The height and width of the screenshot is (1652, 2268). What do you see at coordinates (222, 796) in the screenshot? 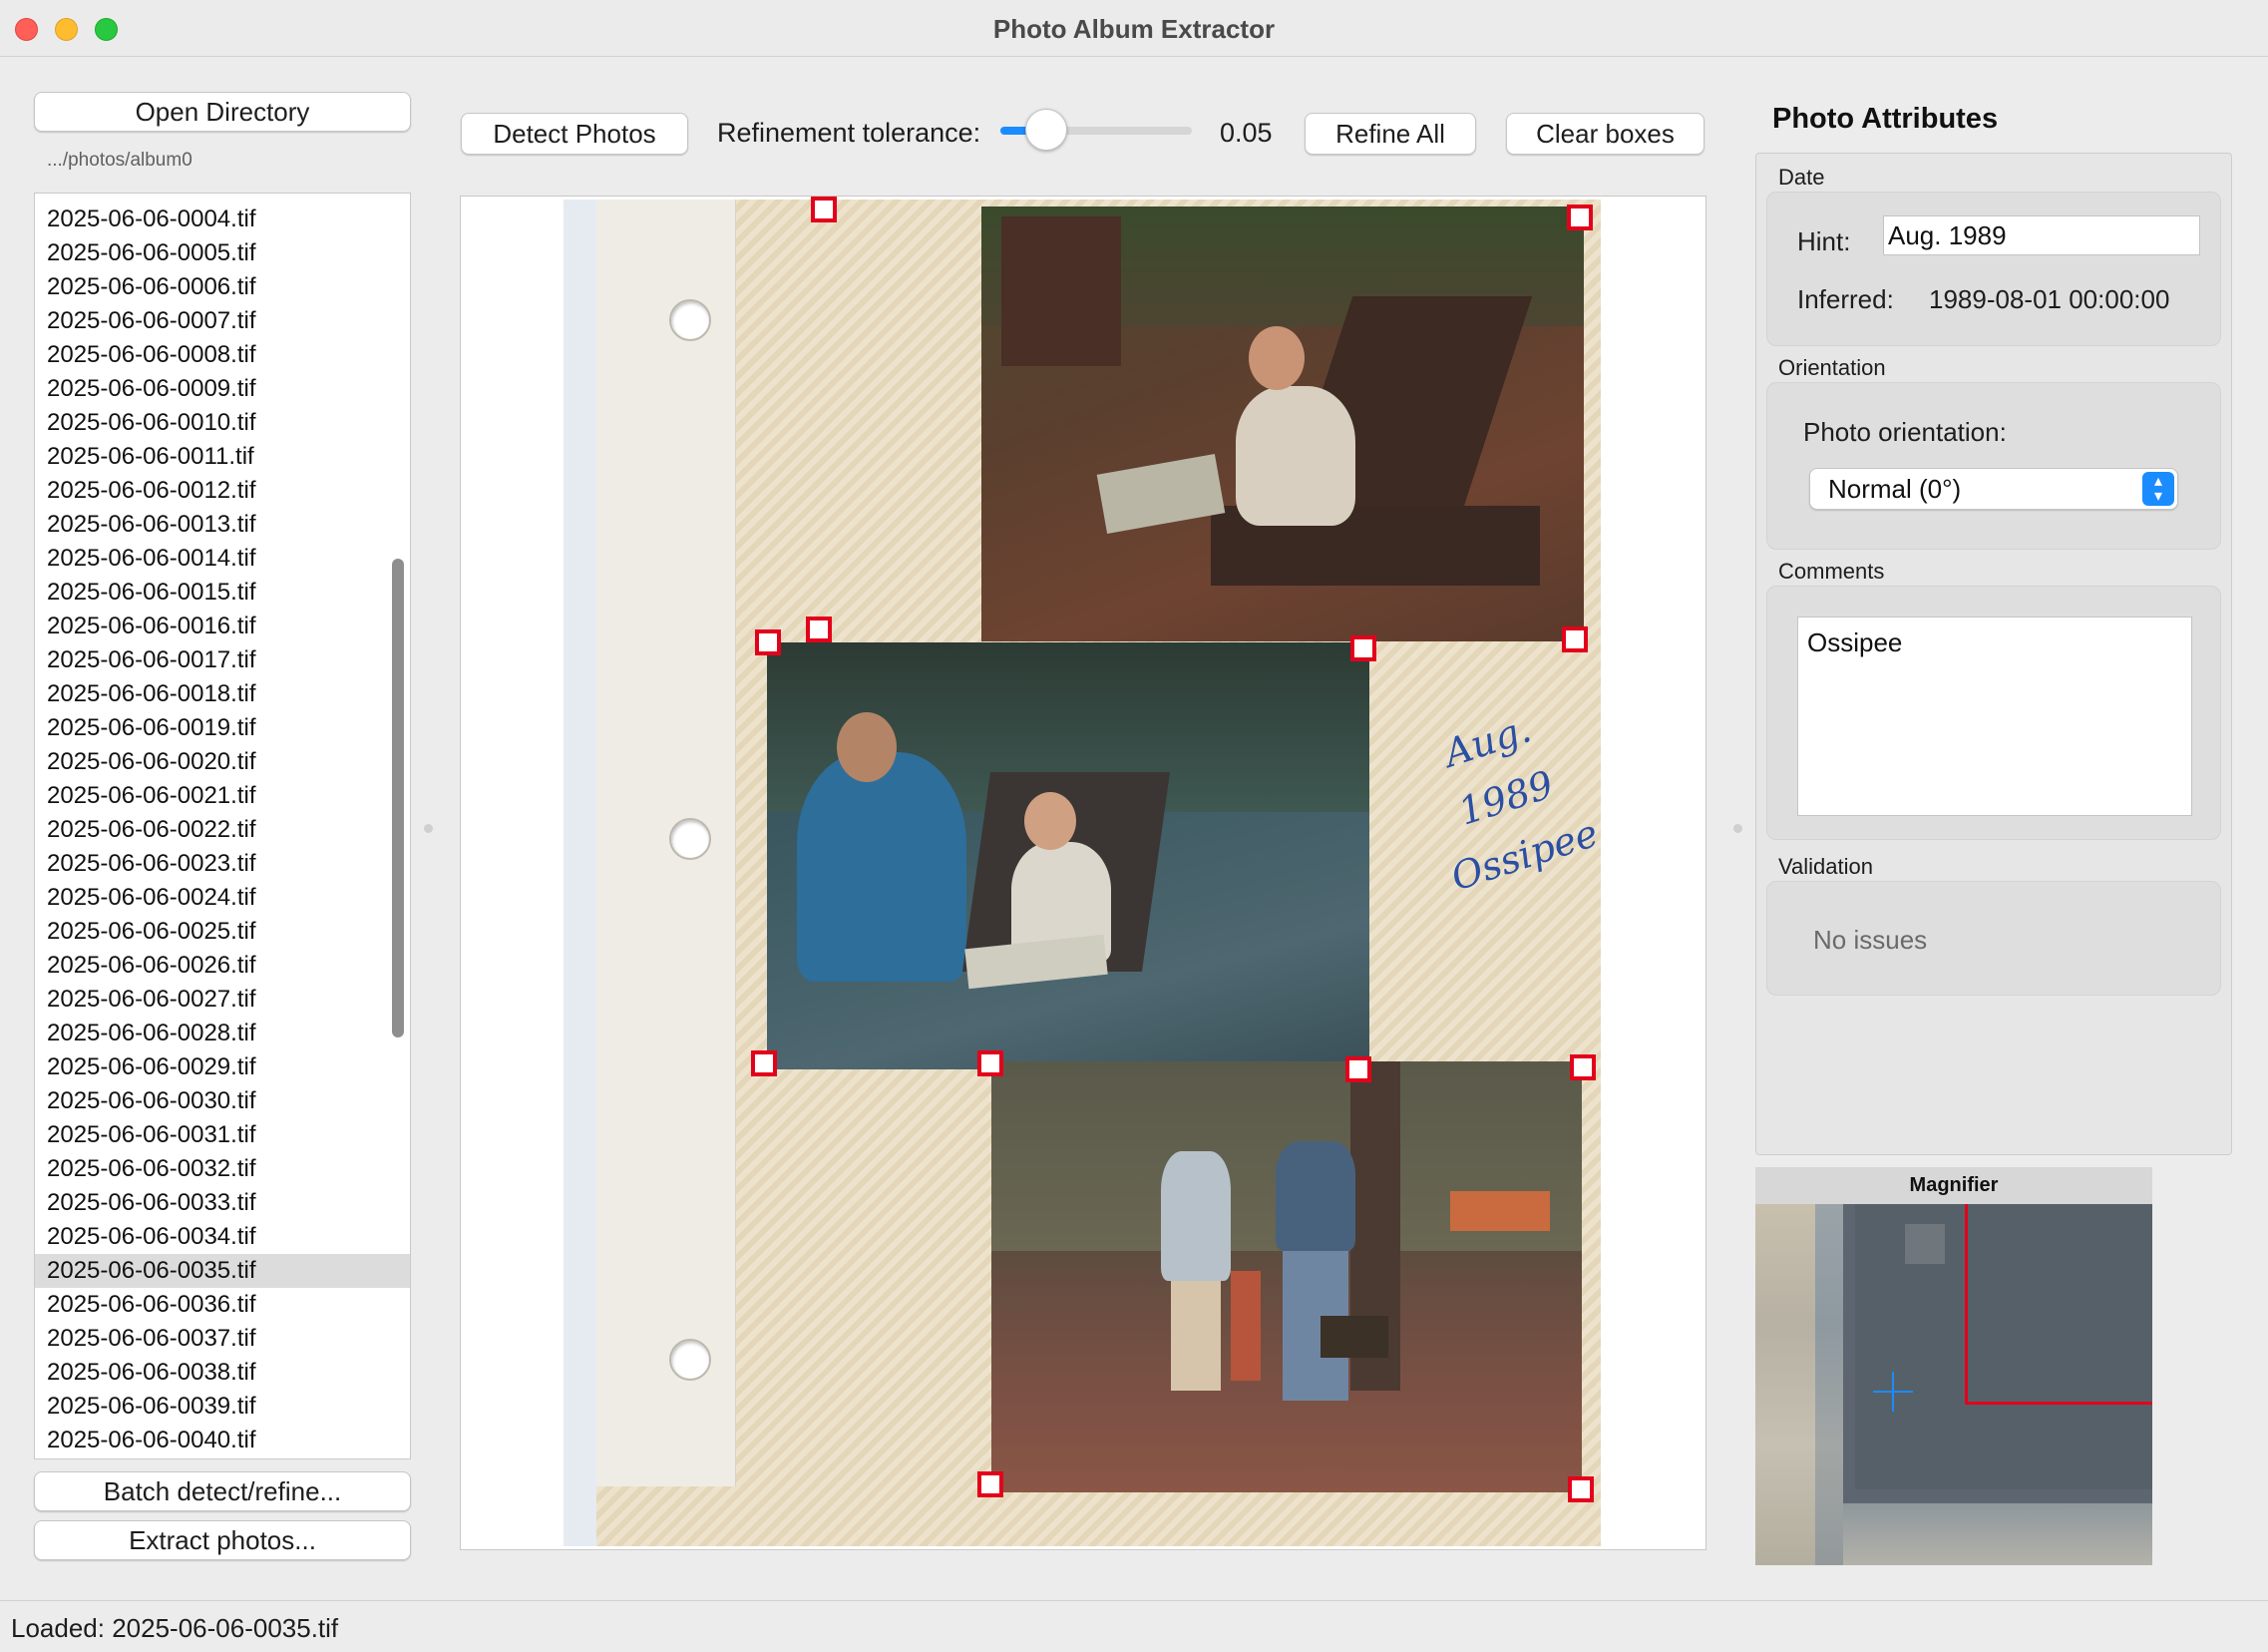
I see `file-list-item: 2025-06-06-0021.tif` at bounding box center [222, 796].